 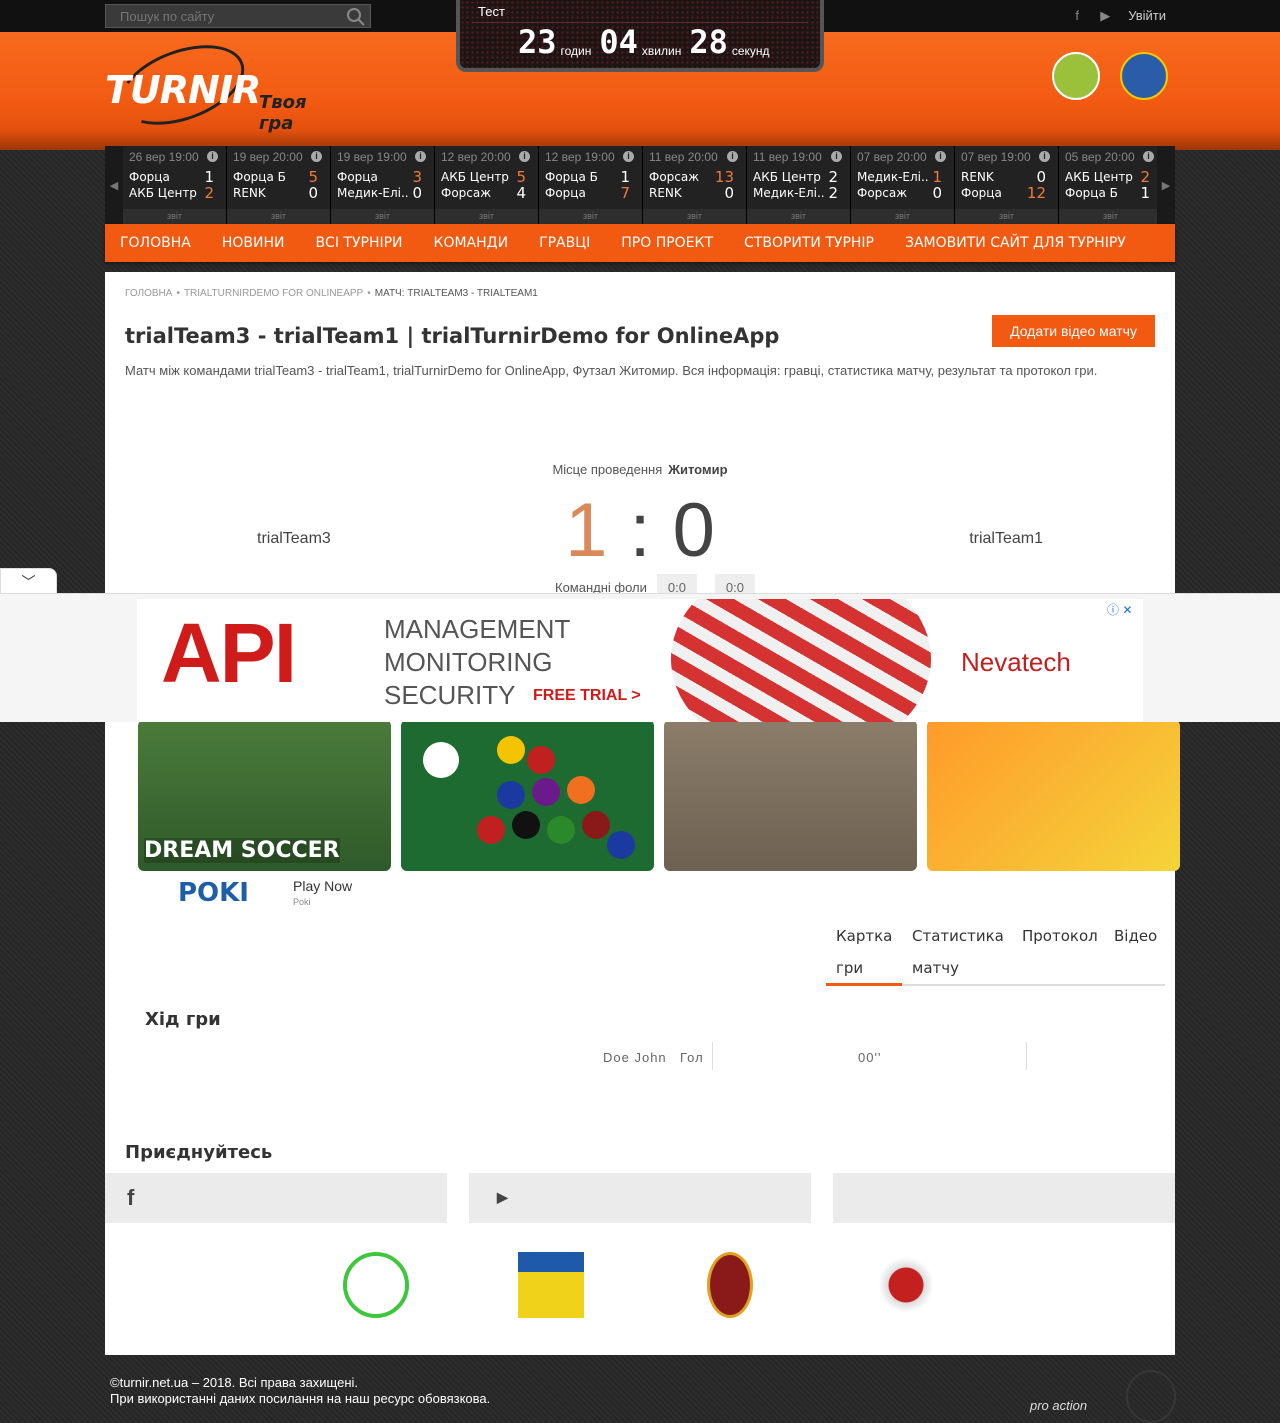 What do you see at coordinates (587, 696) in the screenshot?
I see `ad-cta: FREE TRIAL >` at bounding box center [587, 696].